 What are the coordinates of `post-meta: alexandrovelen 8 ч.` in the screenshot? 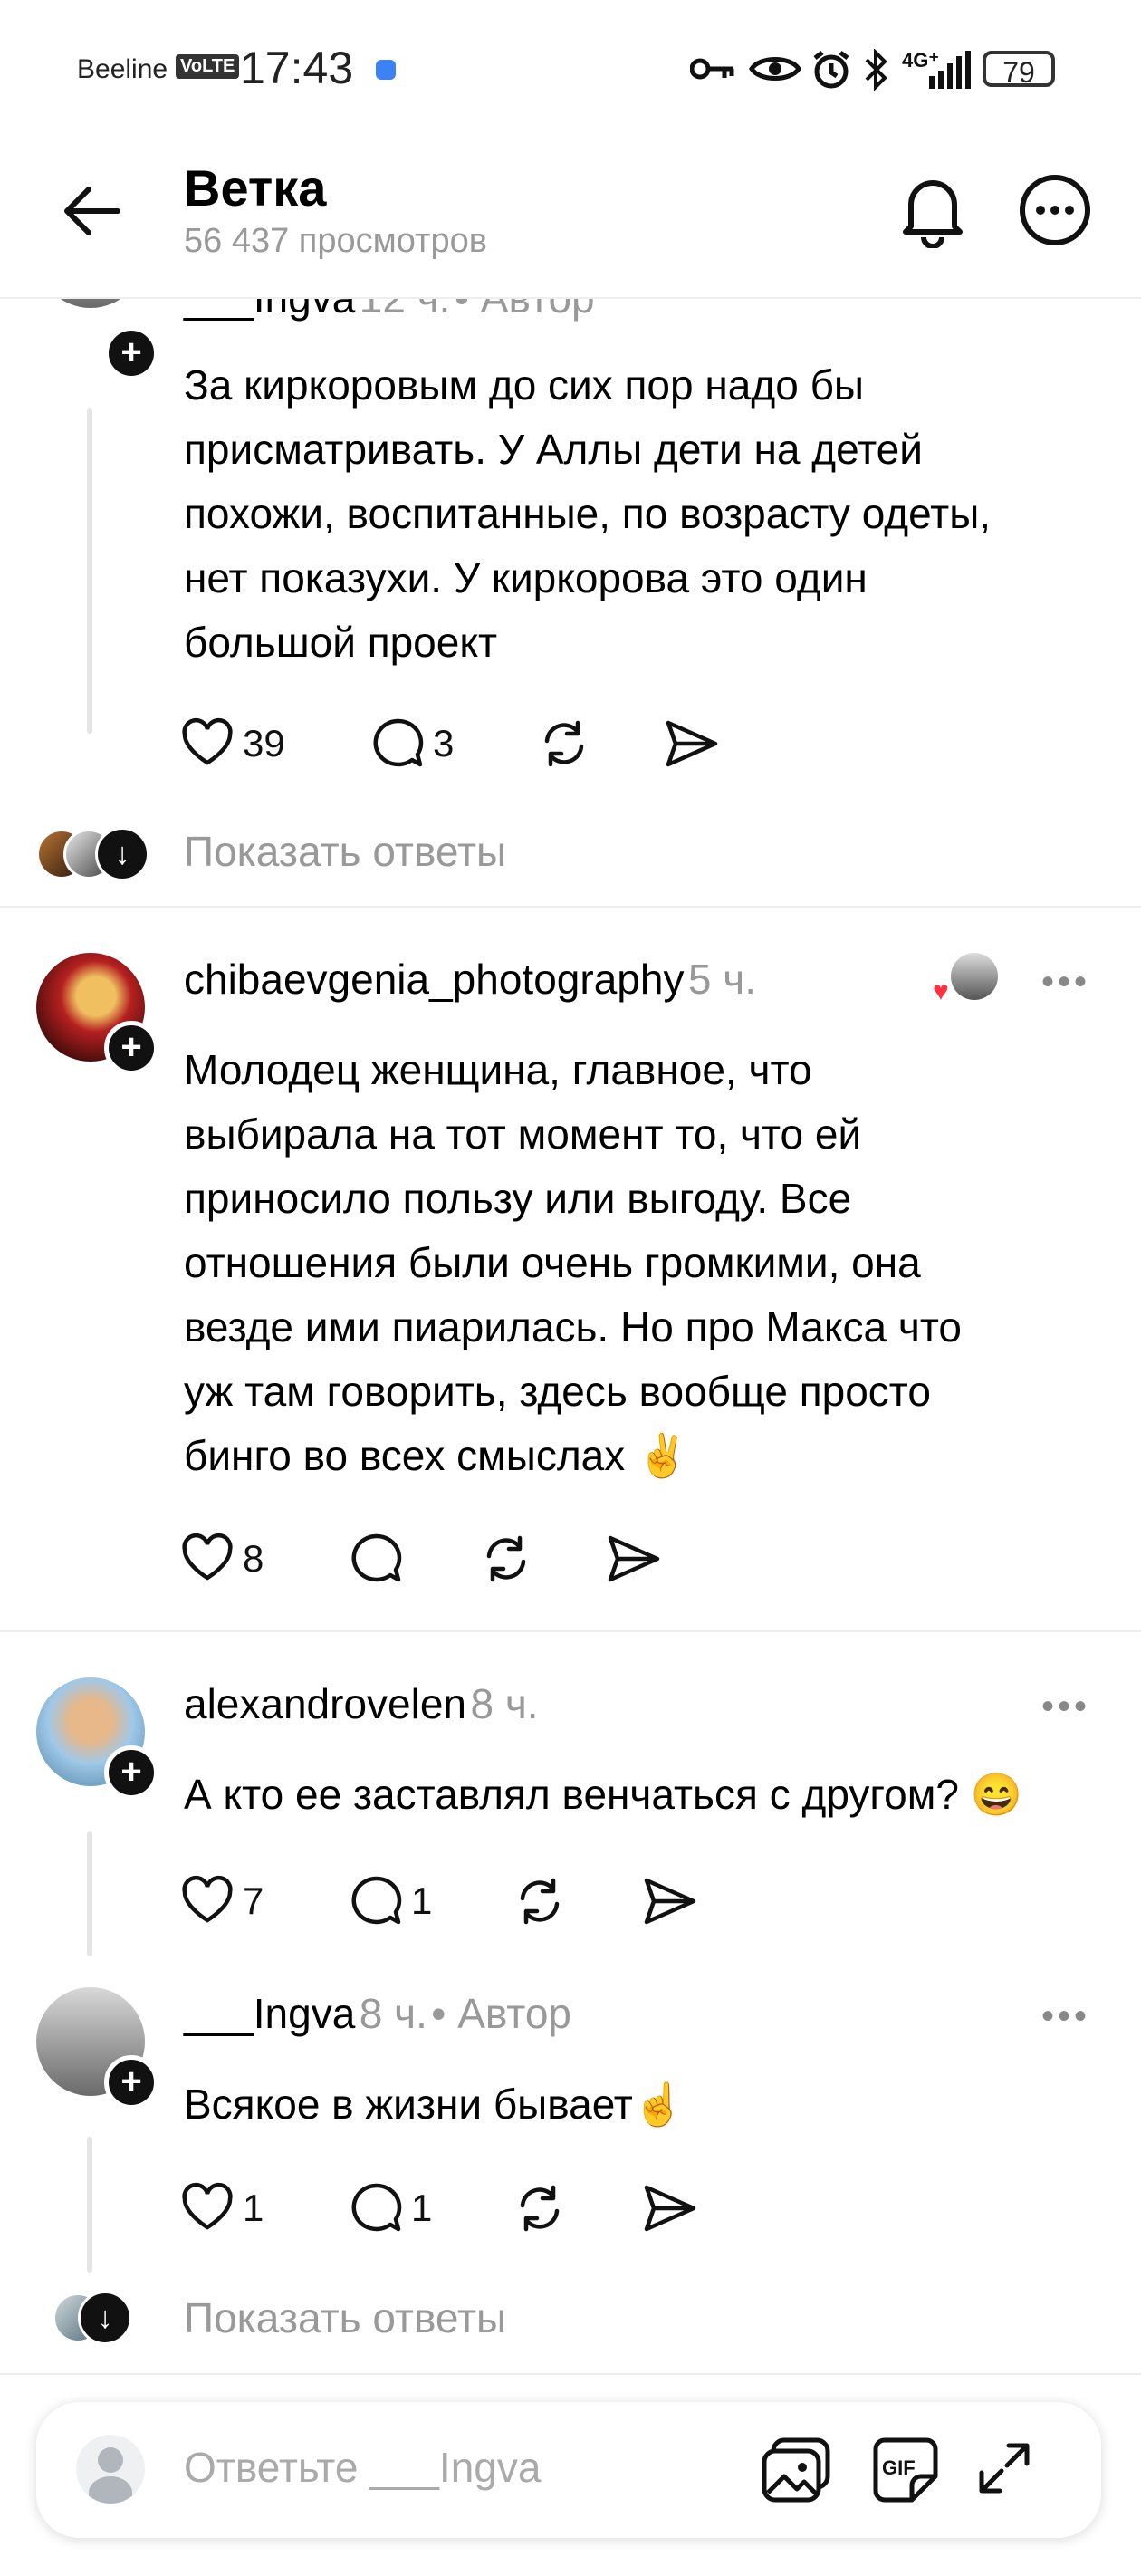 It's located at (362, 1703).